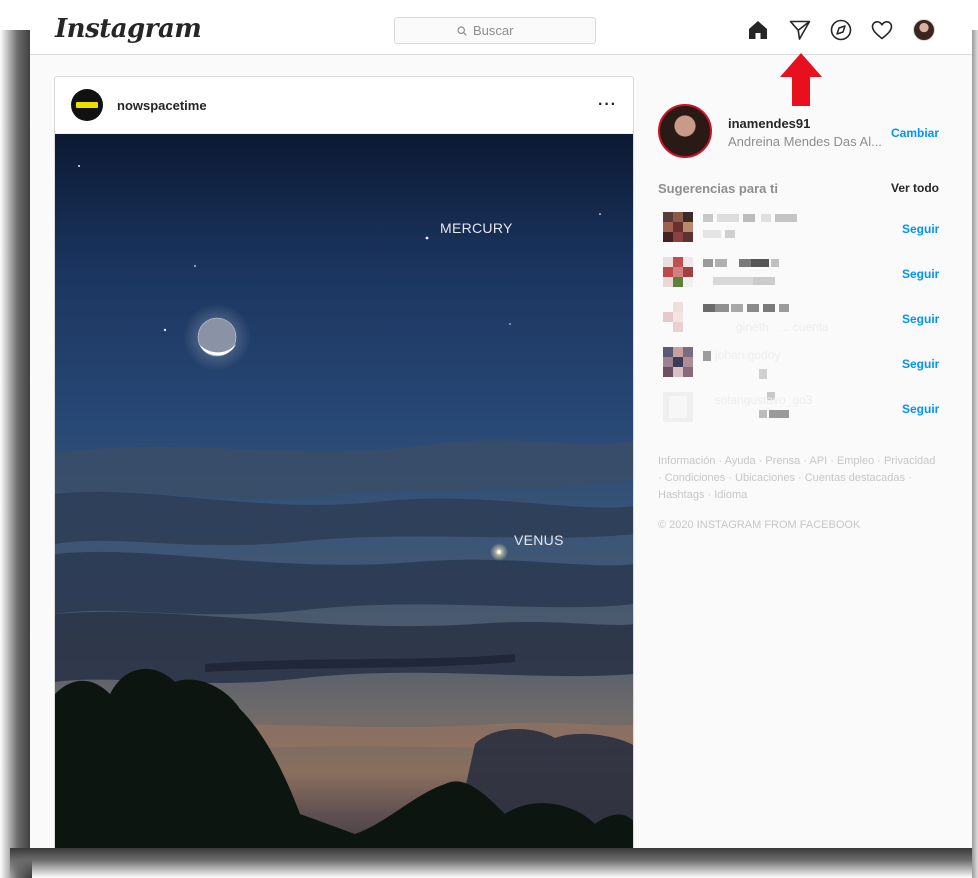 The image size is (978, 878). What do you see at coordinates (162, 105) in the screenshot?
I see `post-username: nowspacetime` at bounding box center [162, 105].